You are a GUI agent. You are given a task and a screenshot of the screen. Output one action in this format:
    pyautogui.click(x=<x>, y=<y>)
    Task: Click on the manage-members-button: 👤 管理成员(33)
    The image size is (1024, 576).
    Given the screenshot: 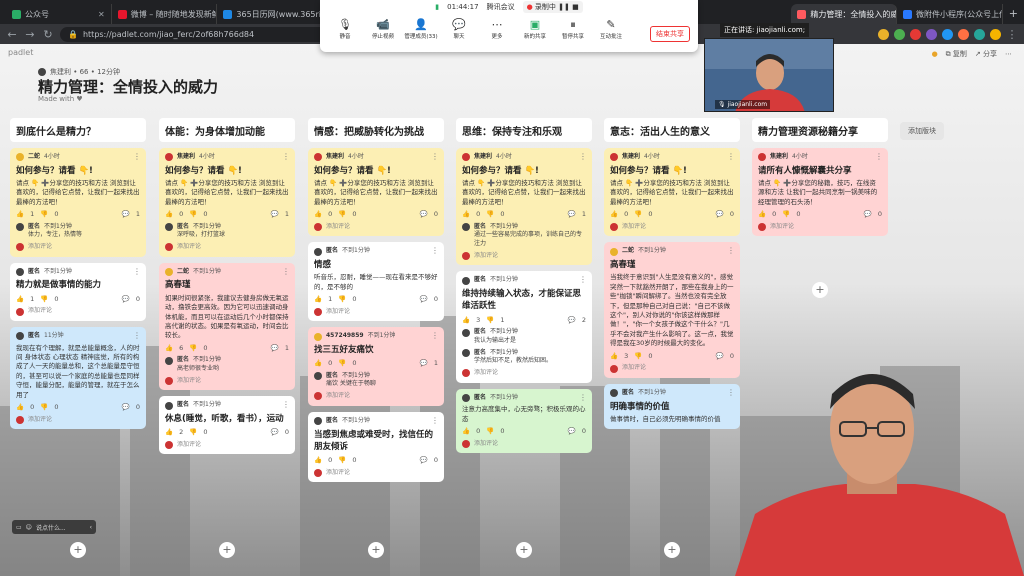 What is the action you would take?
    pyautogui.click(x=421, y=29)
    